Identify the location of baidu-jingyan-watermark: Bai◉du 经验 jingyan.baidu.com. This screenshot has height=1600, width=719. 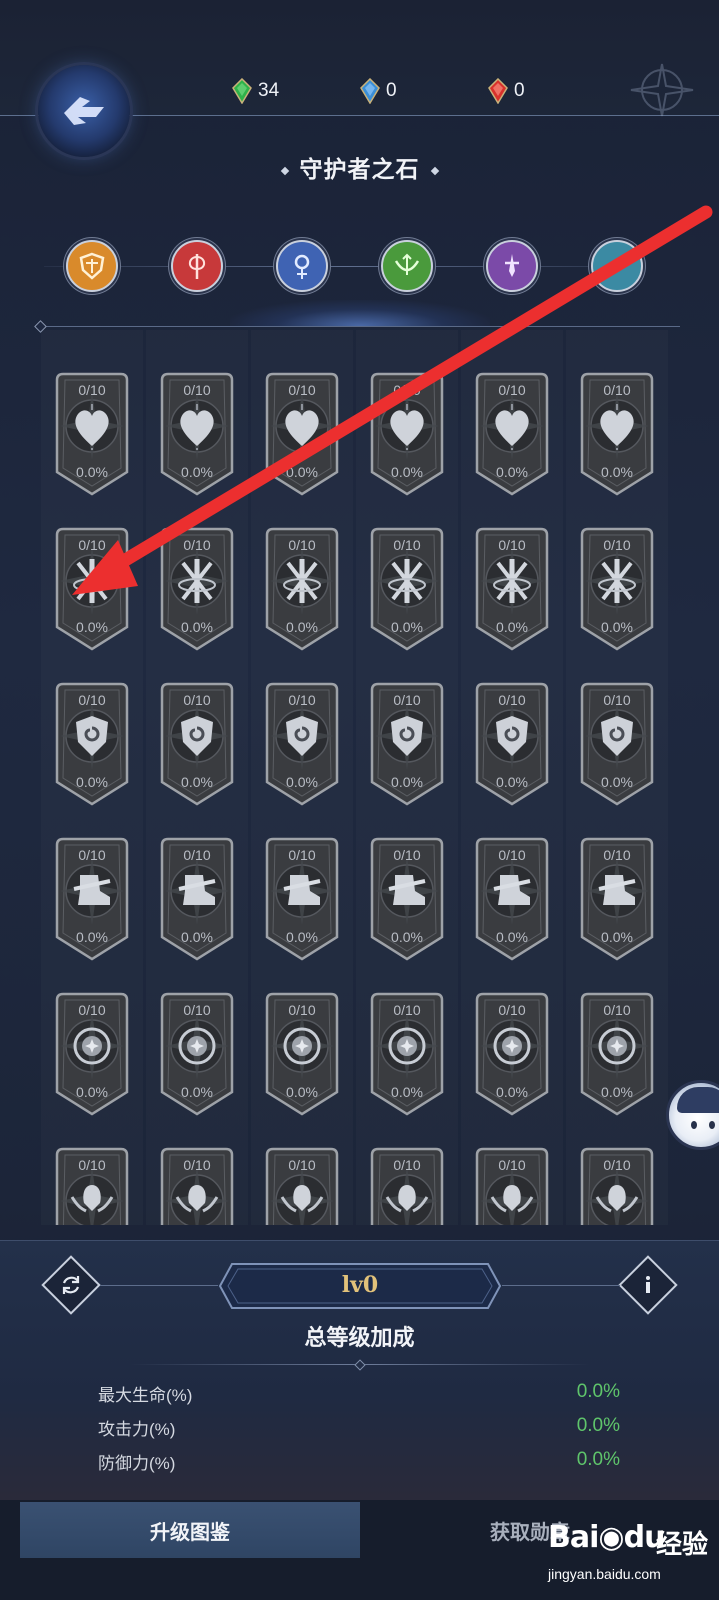
(633, 1552).